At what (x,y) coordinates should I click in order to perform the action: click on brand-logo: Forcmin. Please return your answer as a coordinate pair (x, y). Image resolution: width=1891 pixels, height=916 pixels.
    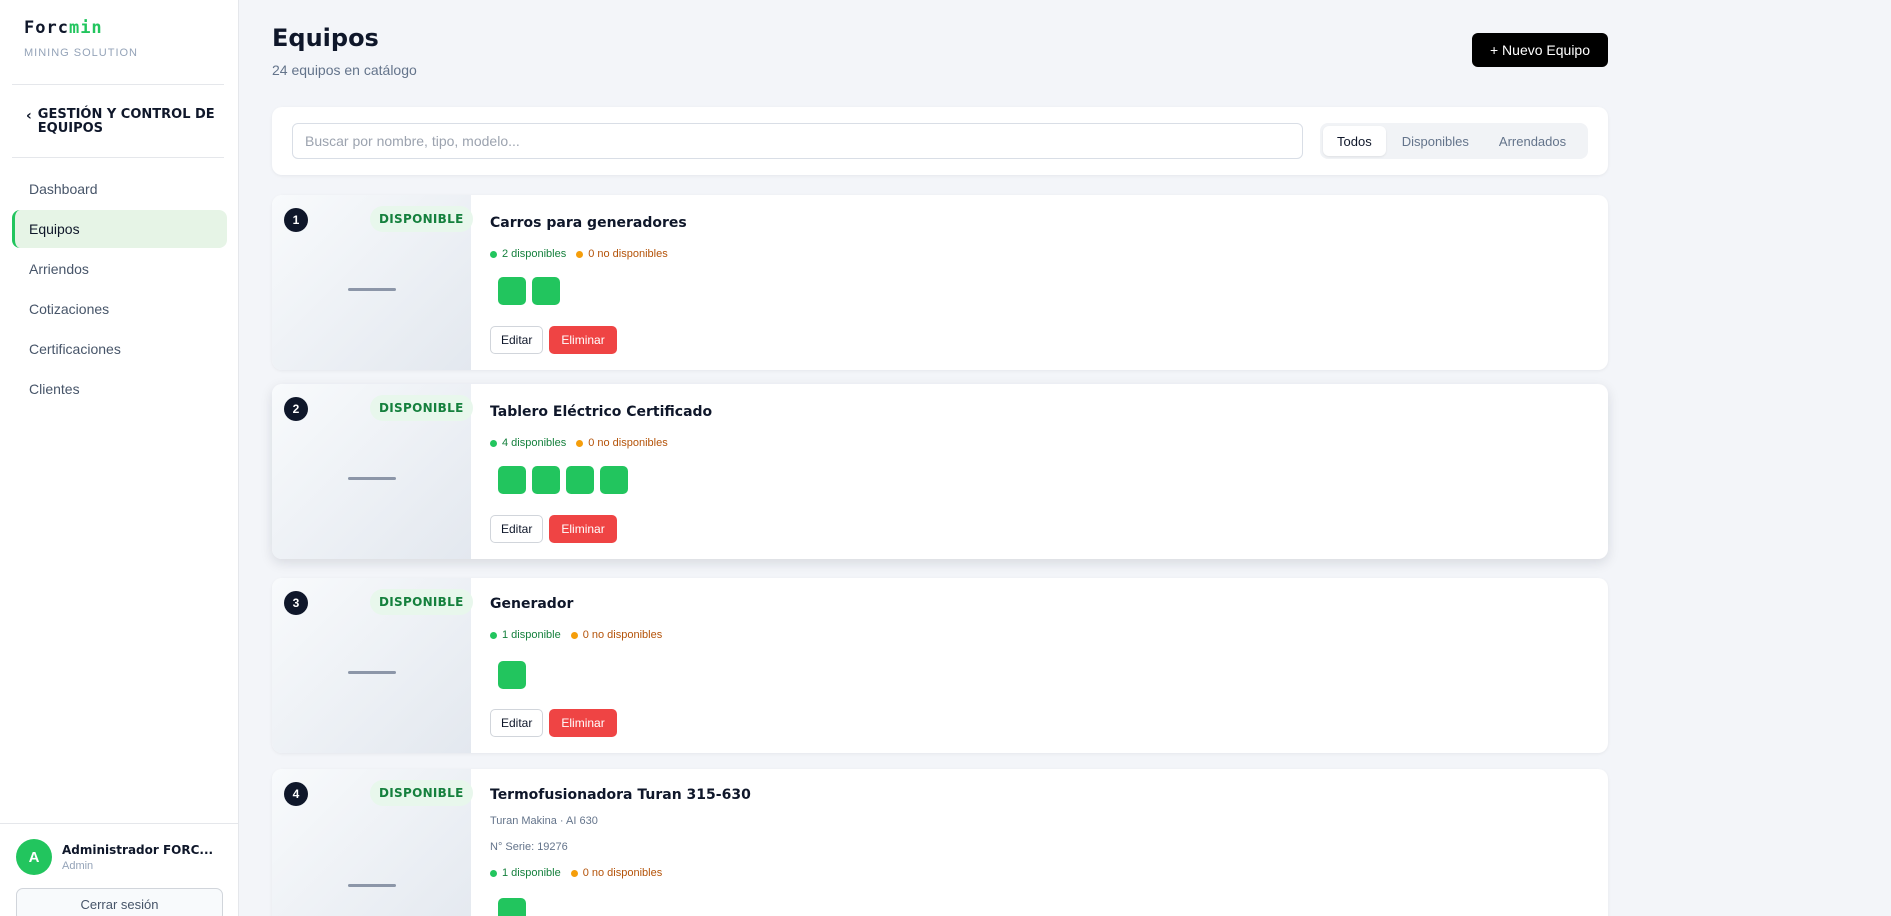
    Looking at the image, I should click on (81, 28).